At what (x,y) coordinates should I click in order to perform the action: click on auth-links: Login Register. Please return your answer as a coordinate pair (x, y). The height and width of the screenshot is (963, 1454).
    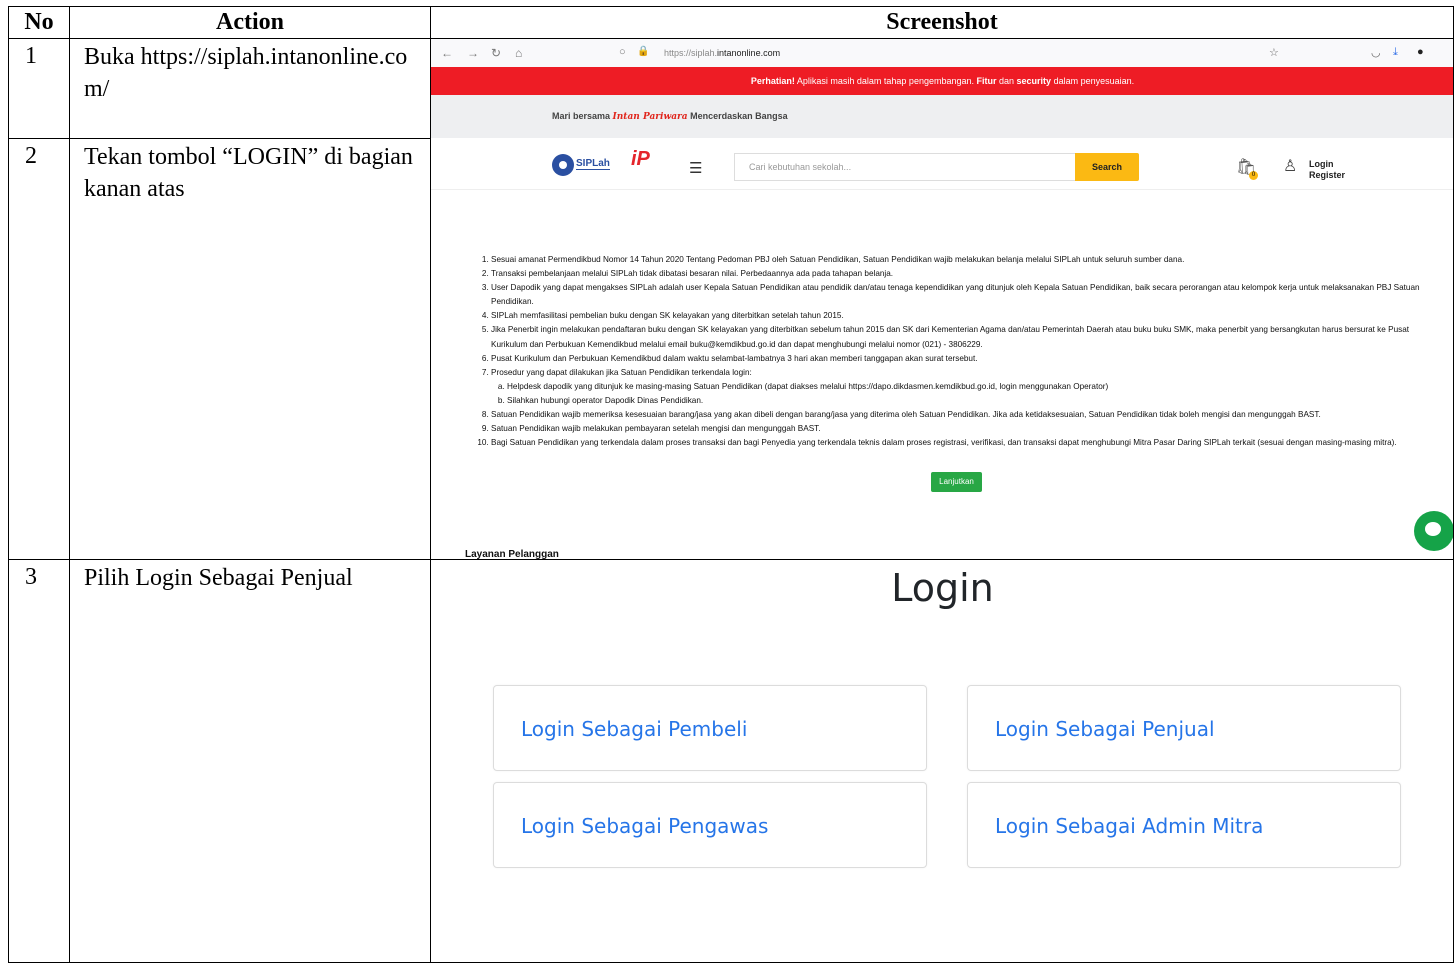
    Looking at the image, I should click on (1327, 170).